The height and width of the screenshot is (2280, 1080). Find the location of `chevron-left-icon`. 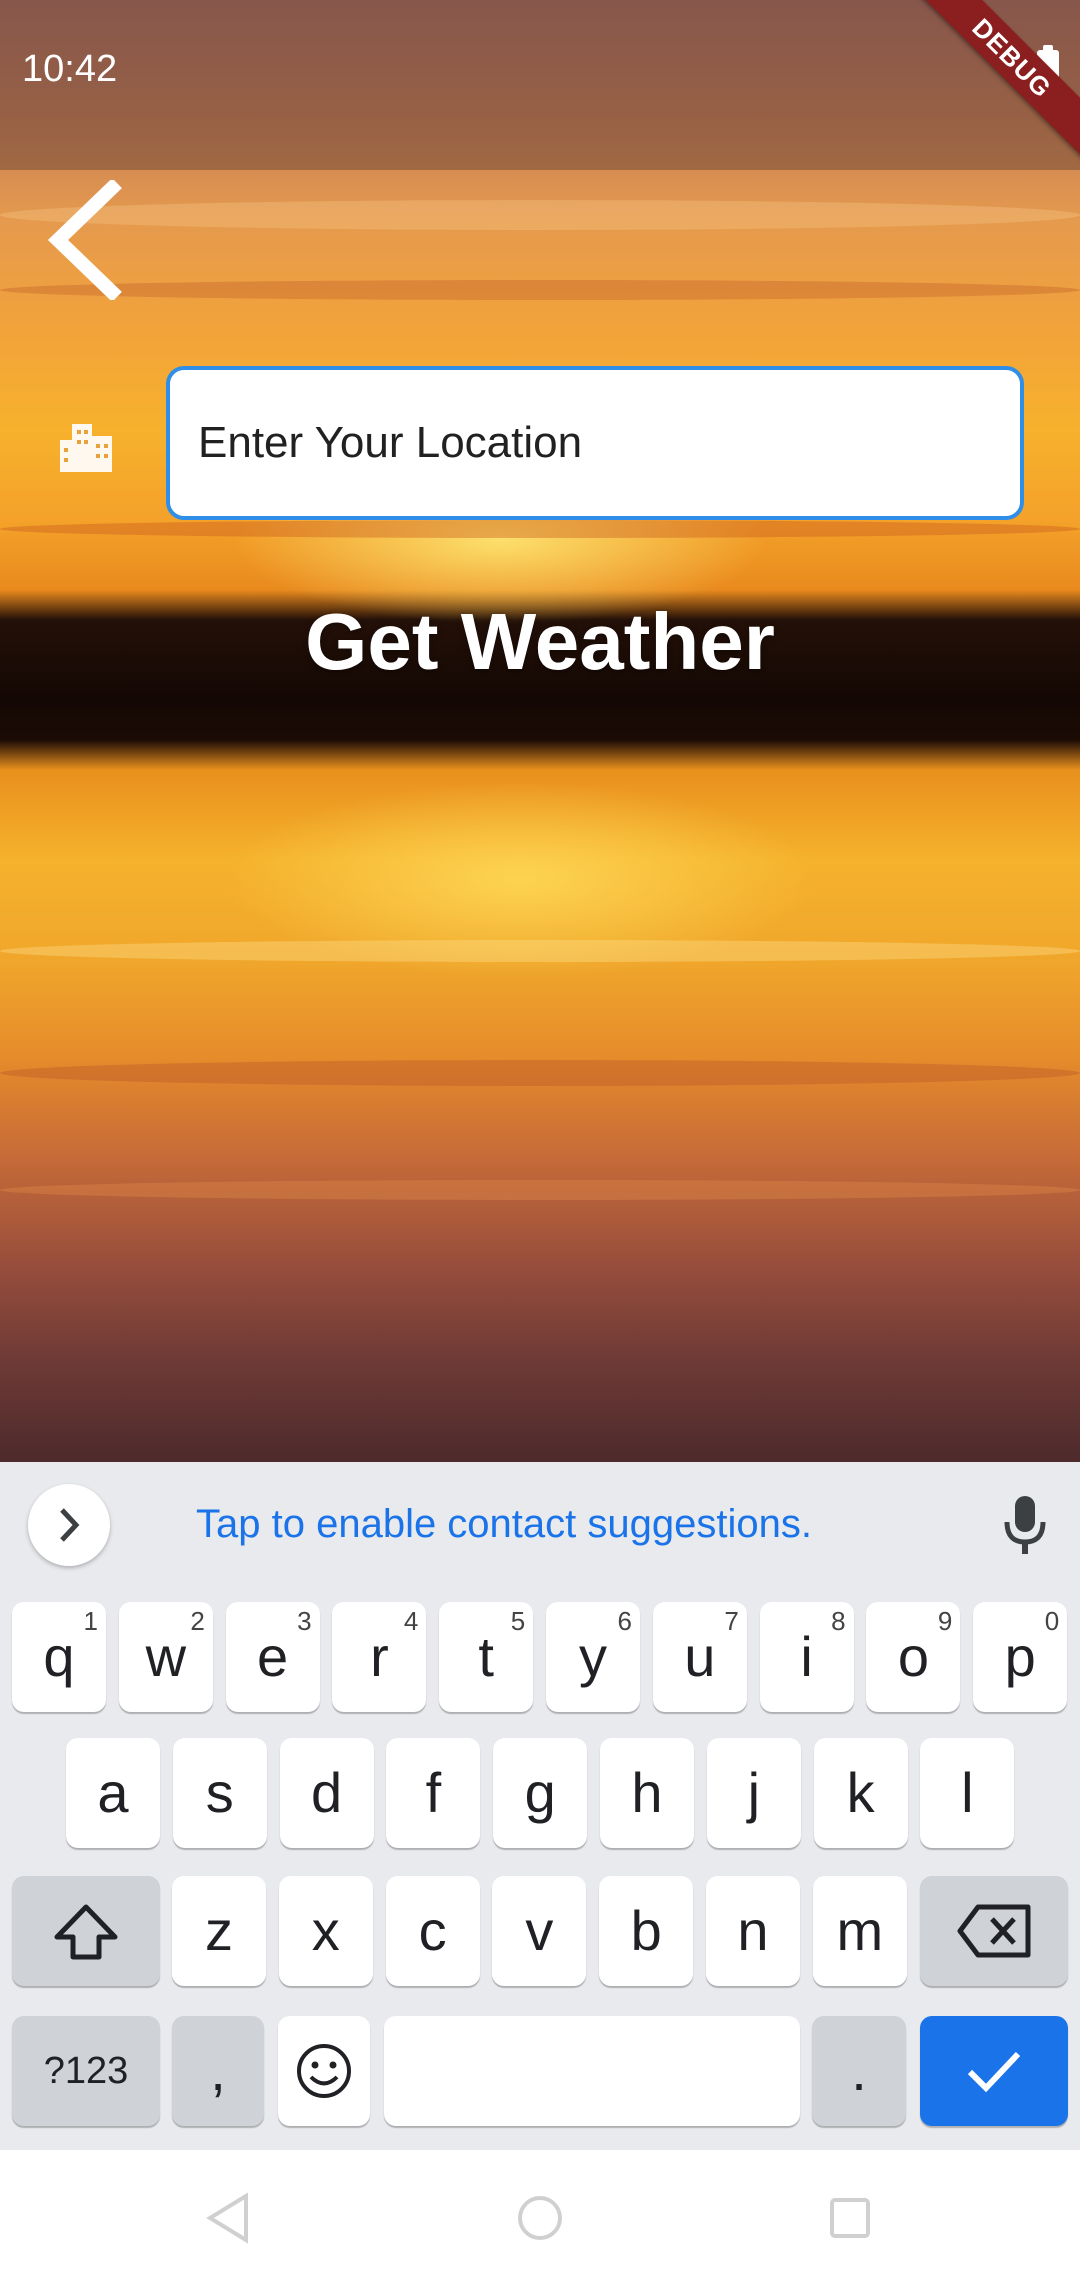

chevron-left-icon is located at coordinates (84, 240).